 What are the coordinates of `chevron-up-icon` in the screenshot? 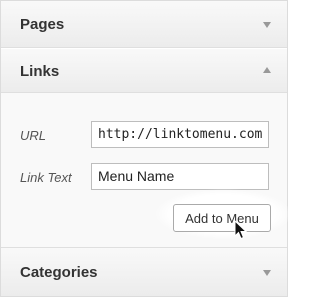 It's located at (267, 70).